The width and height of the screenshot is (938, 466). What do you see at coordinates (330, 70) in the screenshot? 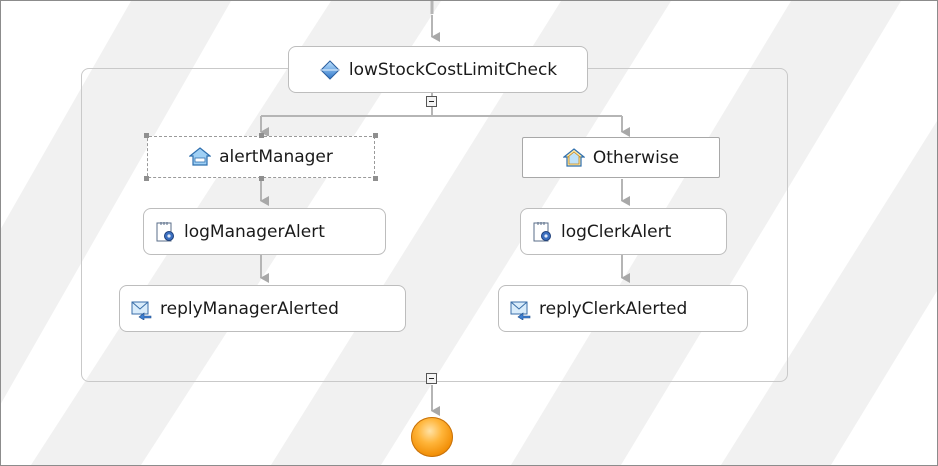
I see `choice-diamond-icon` at bounding box center [330, 70].